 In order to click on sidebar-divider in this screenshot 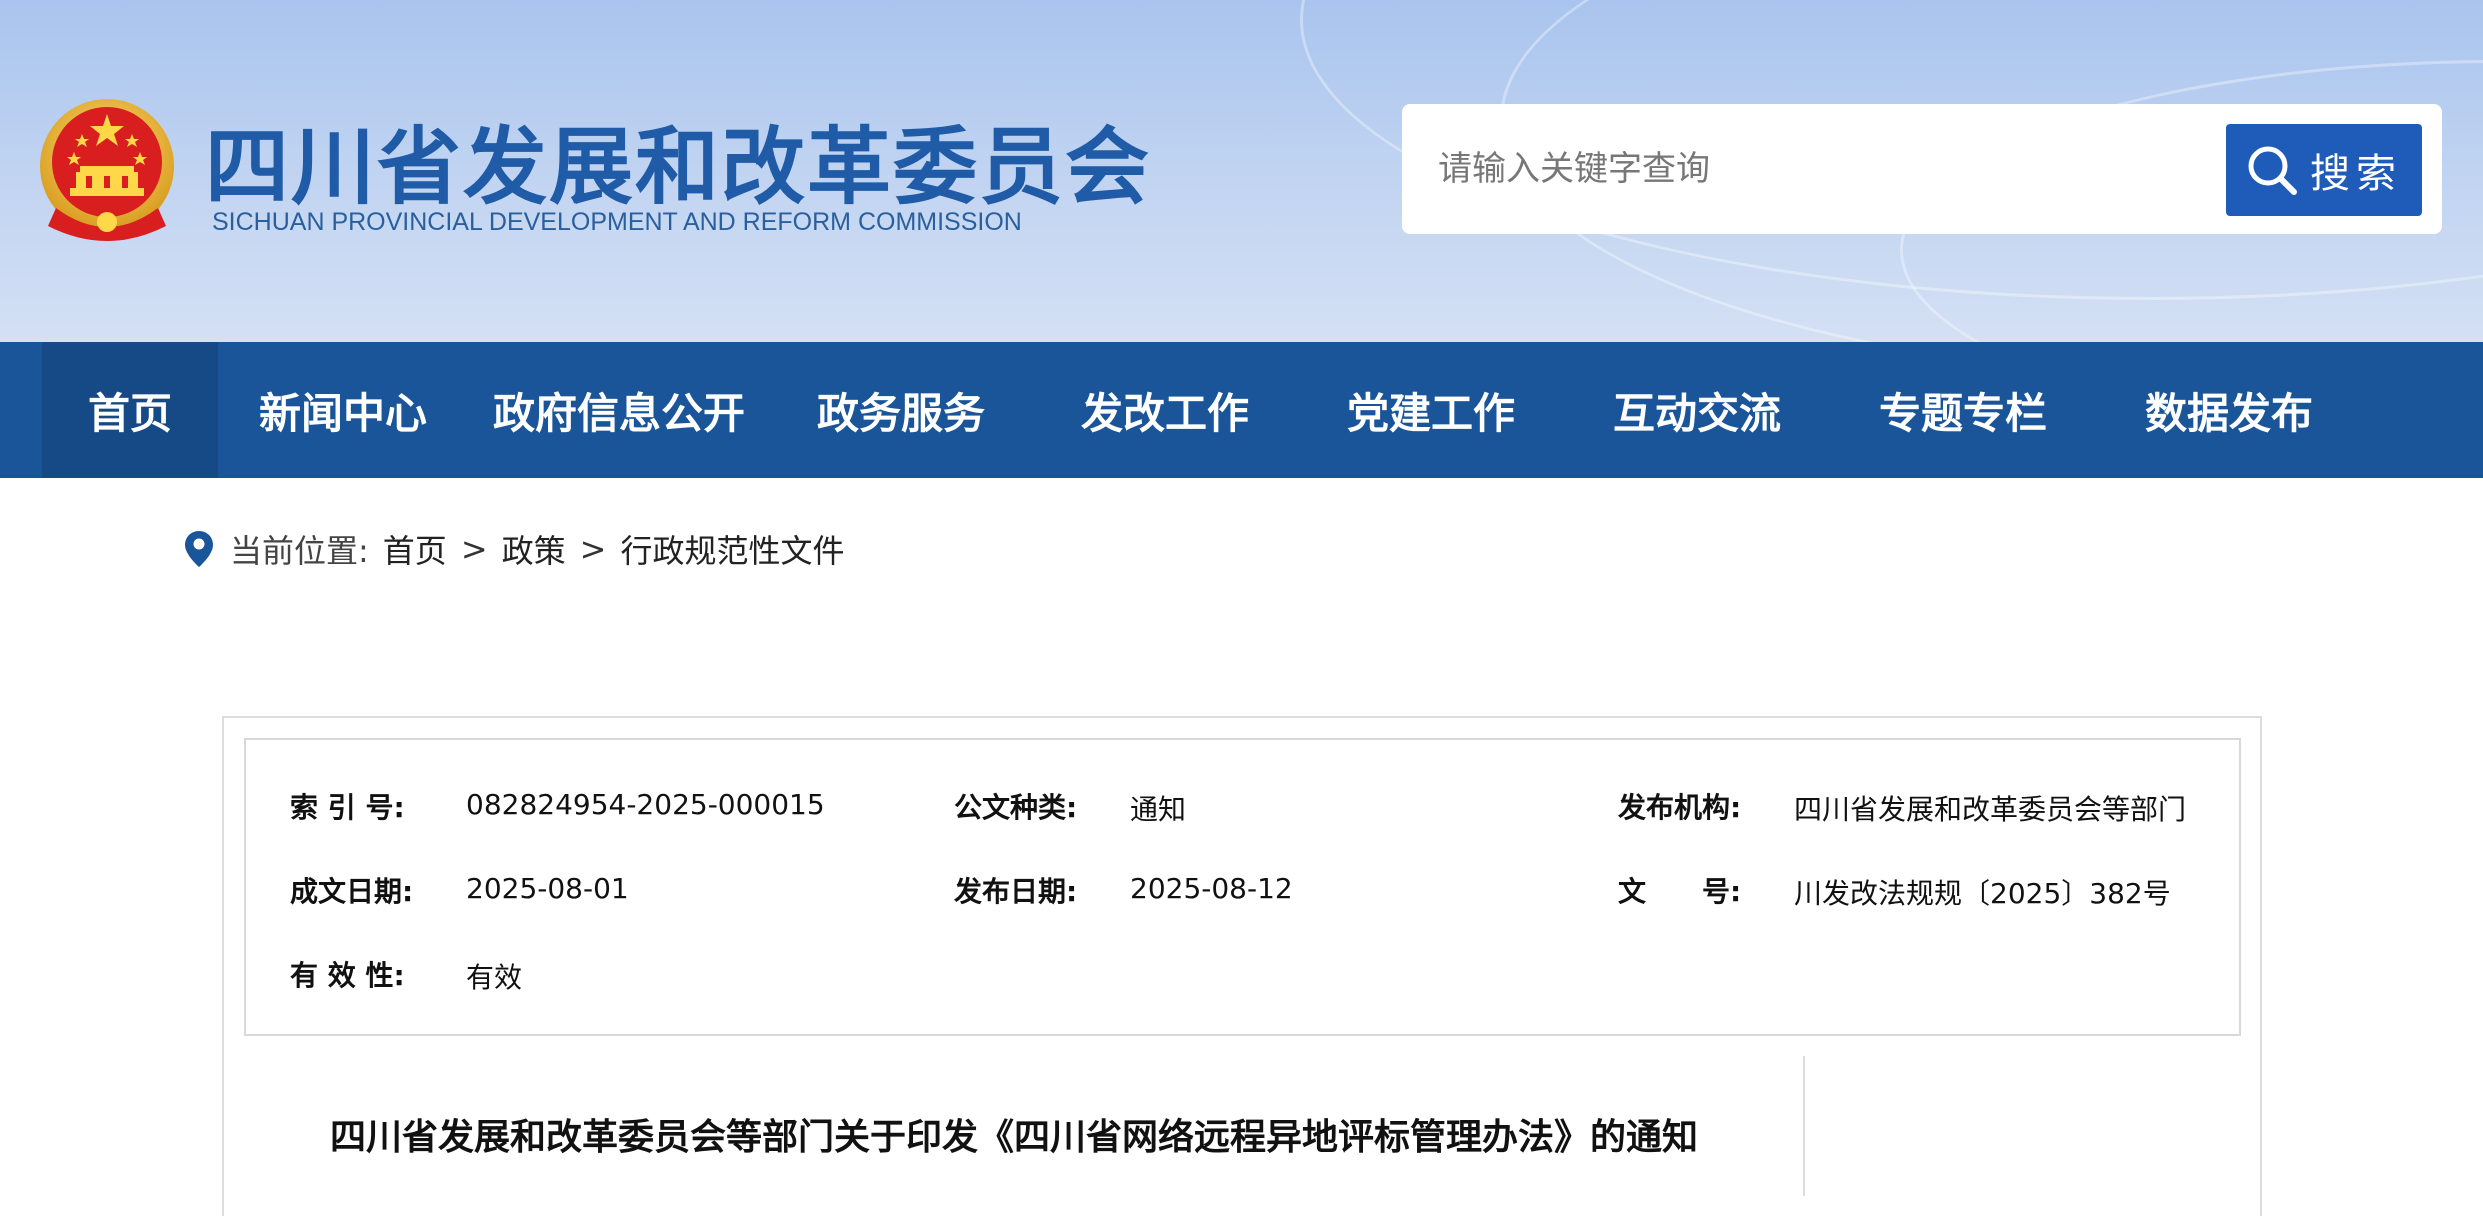, I will do `click(1804, 1126)`.